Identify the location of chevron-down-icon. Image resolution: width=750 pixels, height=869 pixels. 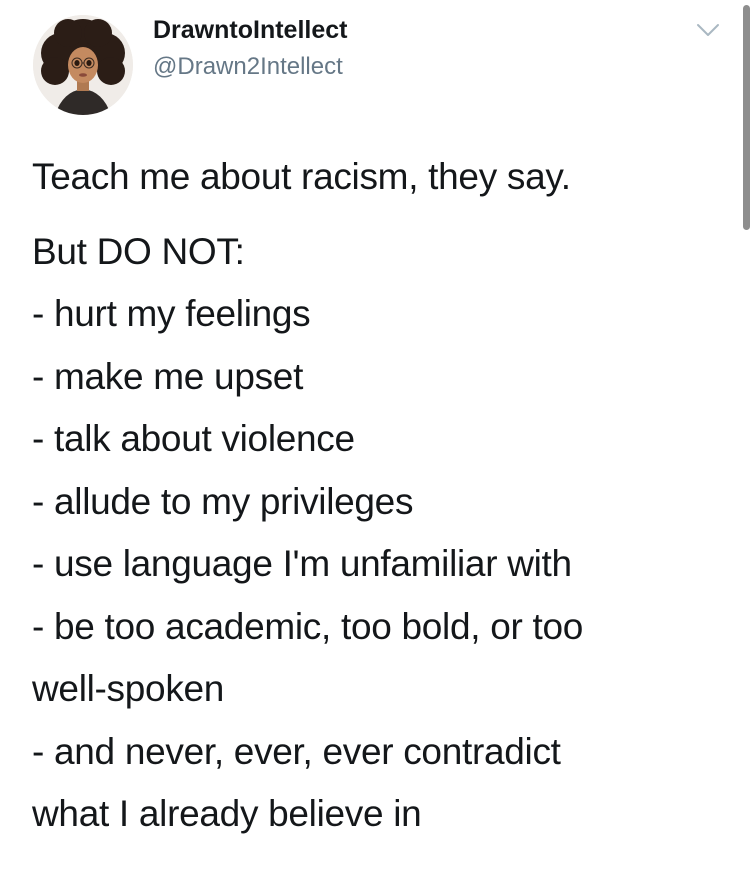
(708, 30).